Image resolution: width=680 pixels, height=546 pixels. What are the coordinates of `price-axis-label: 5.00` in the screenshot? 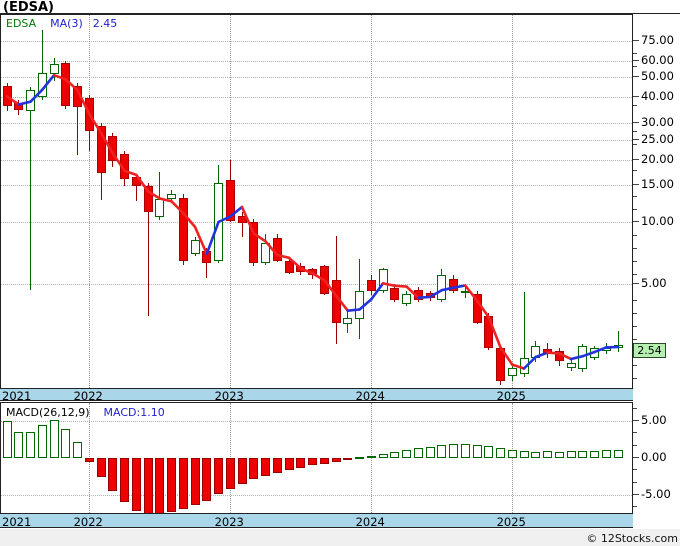 It's located at (654, 283).